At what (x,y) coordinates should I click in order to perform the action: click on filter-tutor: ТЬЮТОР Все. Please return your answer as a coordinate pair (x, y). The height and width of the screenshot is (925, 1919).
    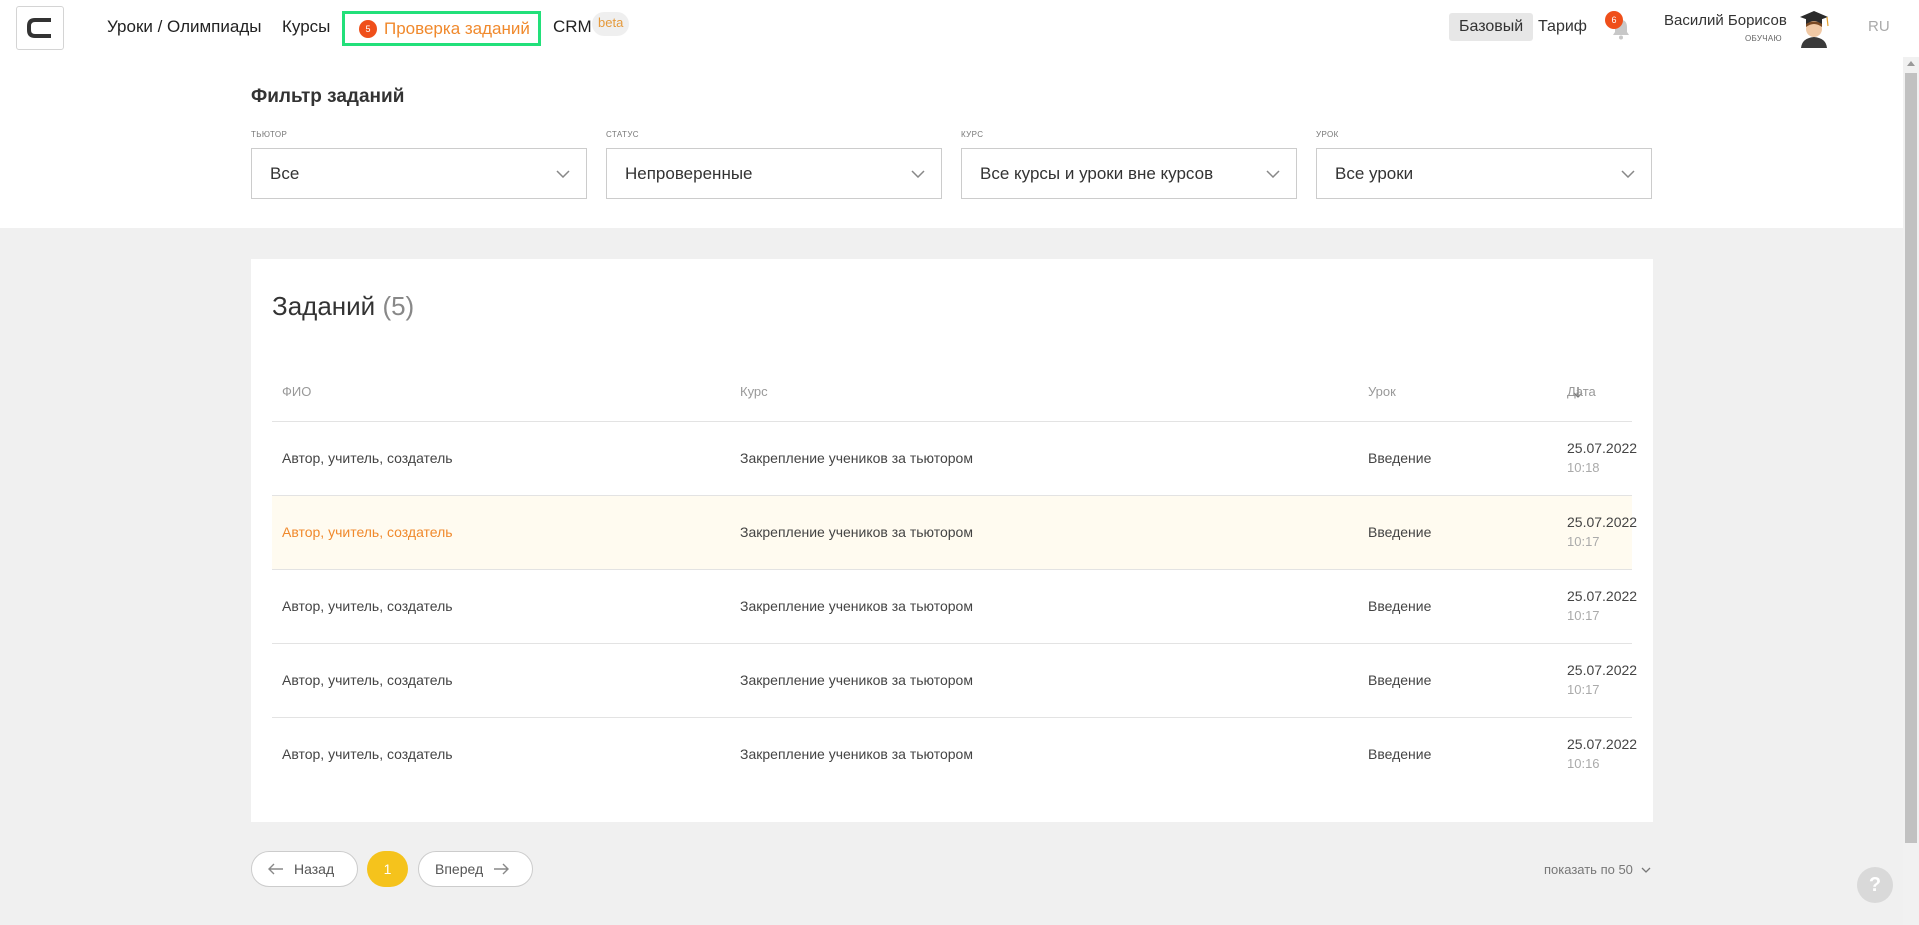
    Looking at the image, I should click on (419, 164).